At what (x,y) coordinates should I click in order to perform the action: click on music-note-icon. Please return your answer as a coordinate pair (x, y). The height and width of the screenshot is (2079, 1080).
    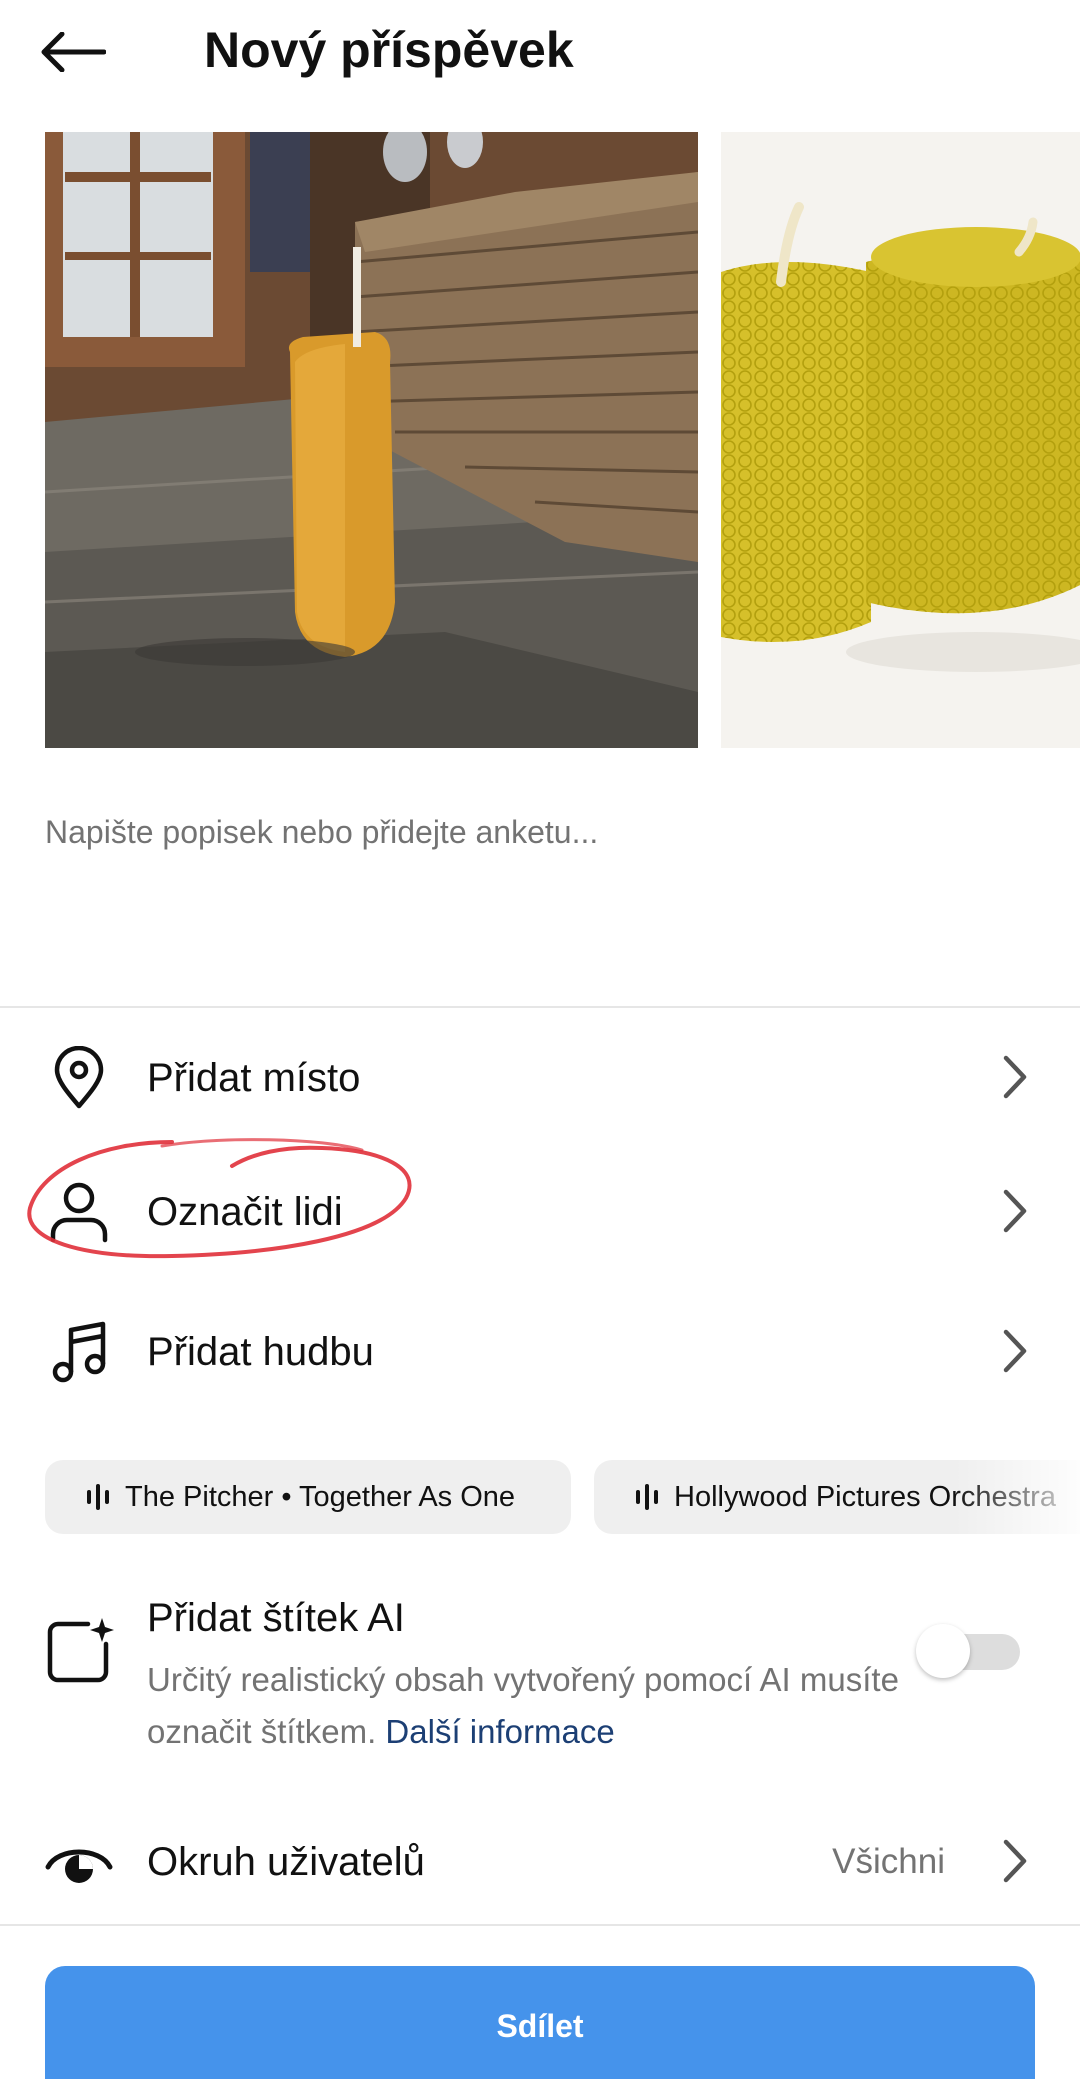
    Looking at the image, I should click on (79, 1352).